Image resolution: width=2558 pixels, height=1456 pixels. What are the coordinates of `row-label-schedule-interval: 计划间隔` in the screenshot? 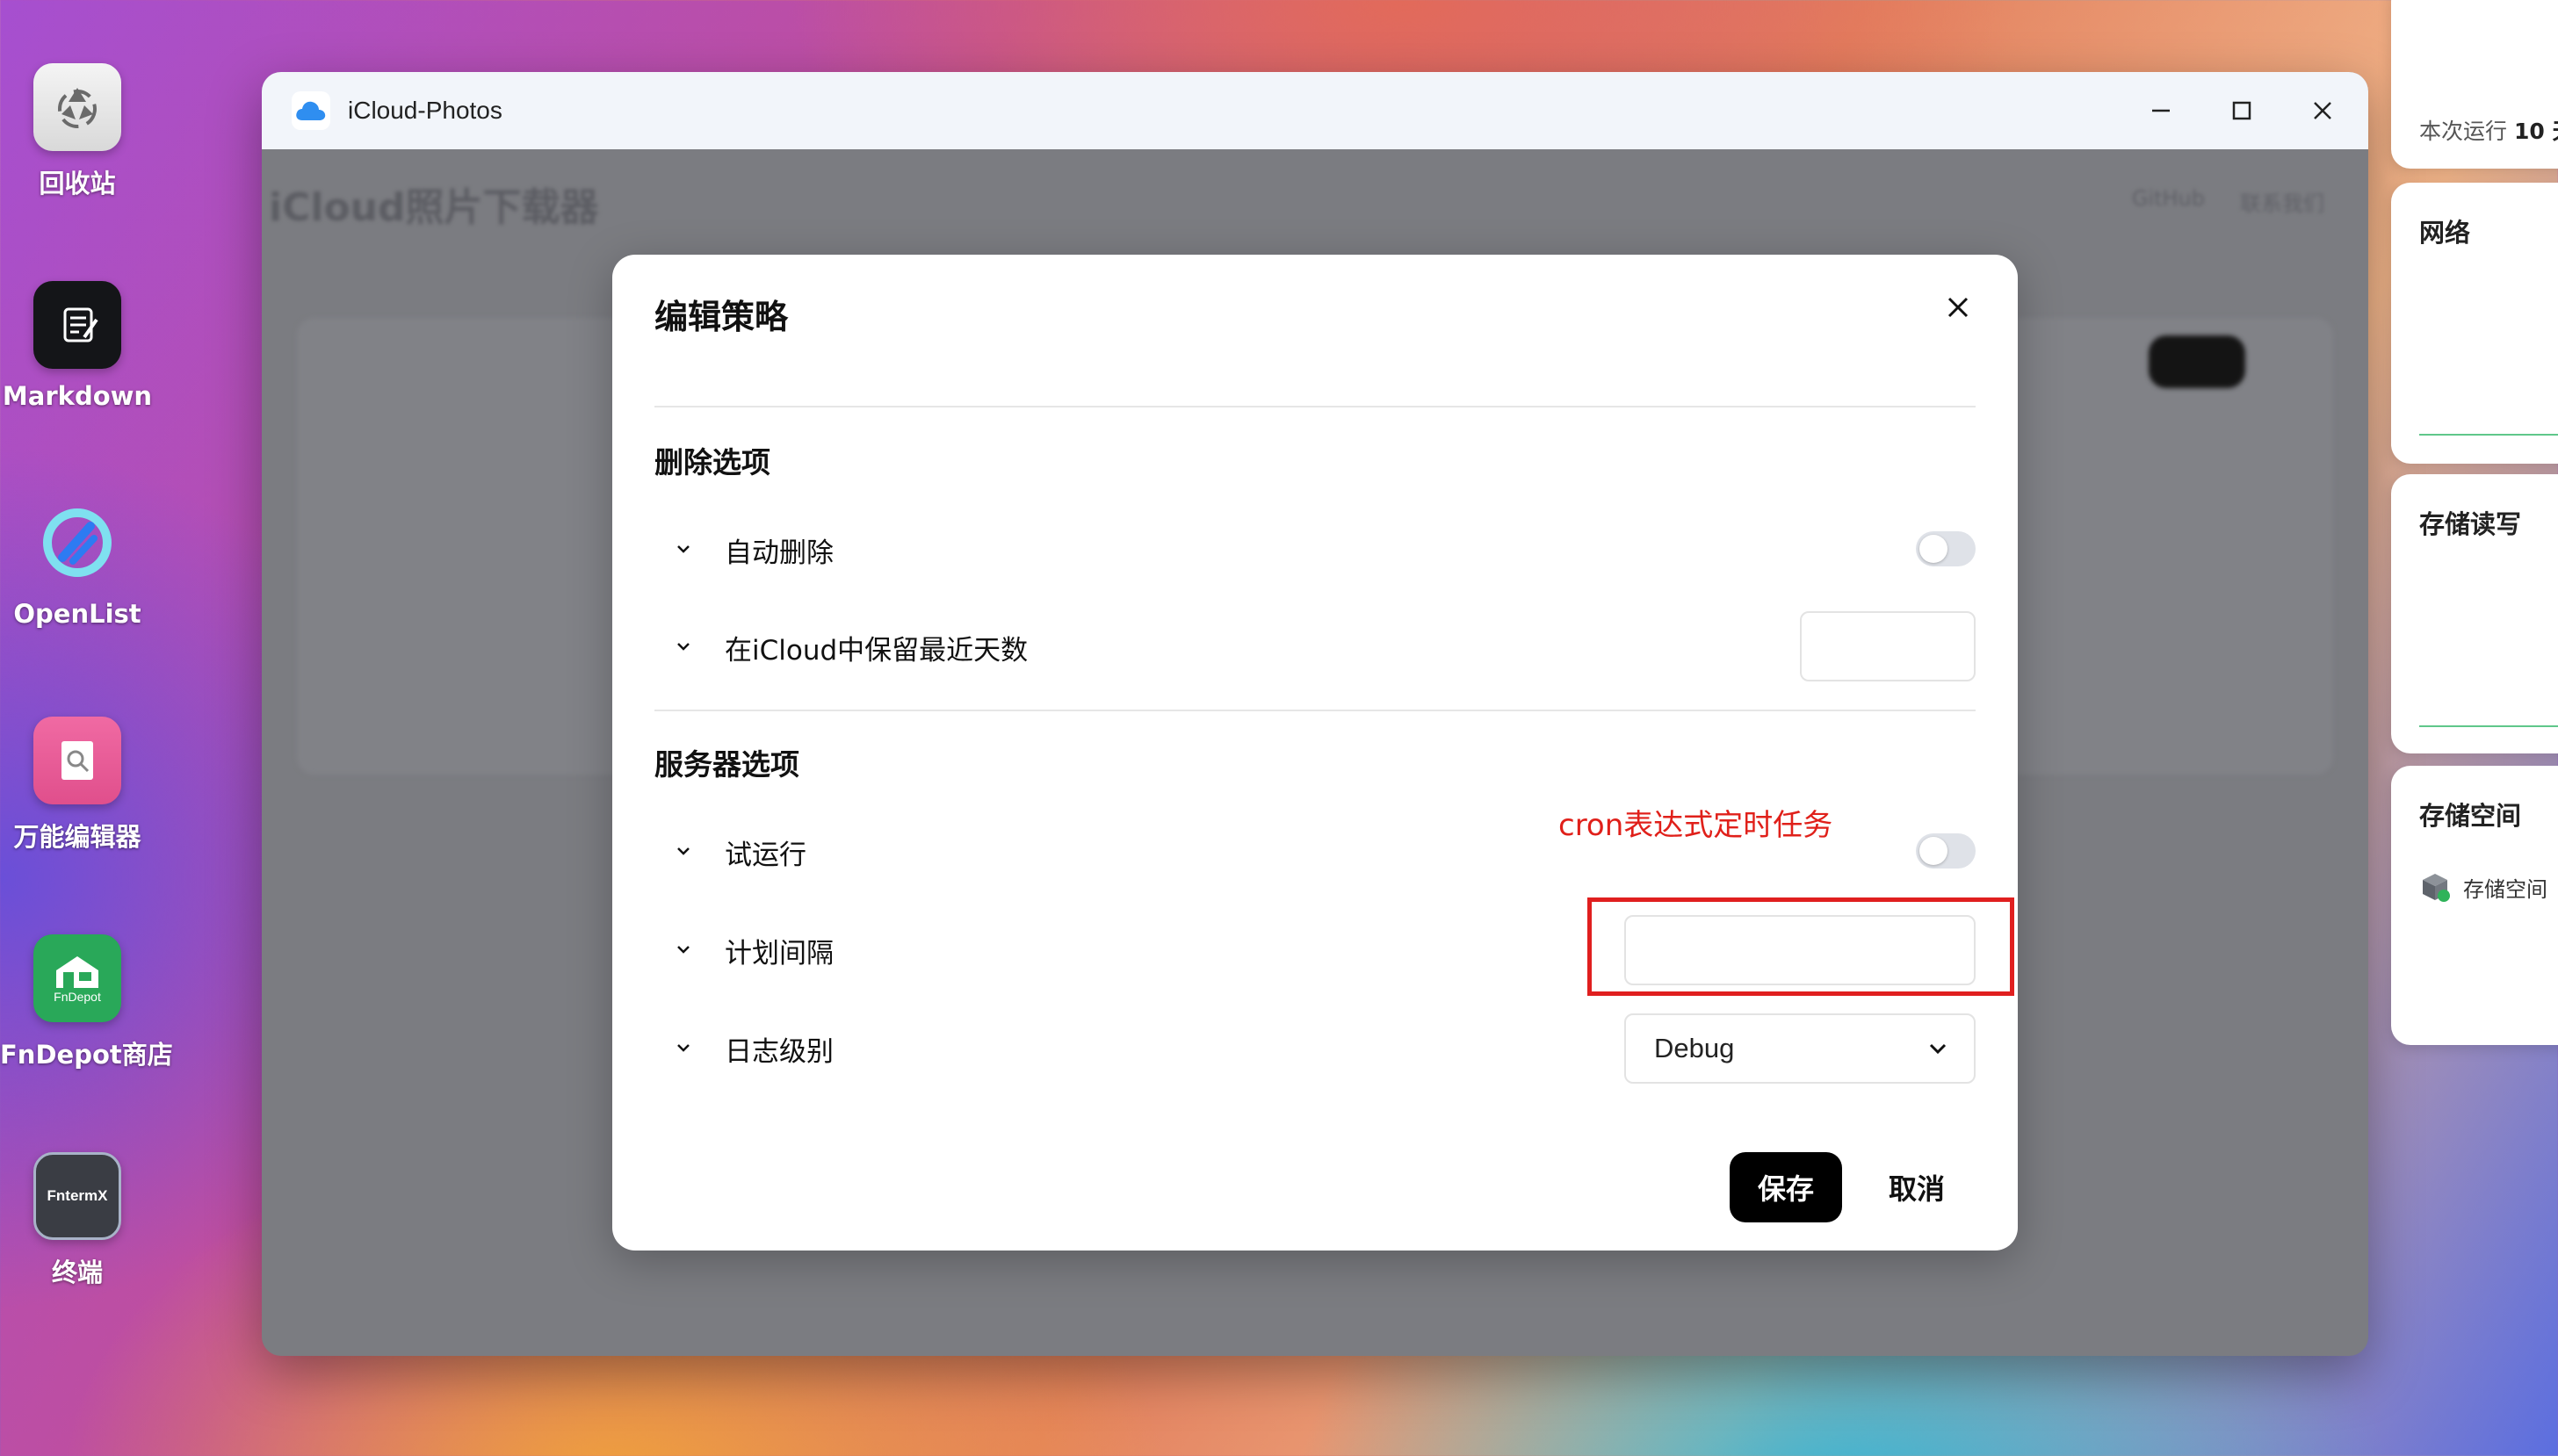 It's located at (779, 953).